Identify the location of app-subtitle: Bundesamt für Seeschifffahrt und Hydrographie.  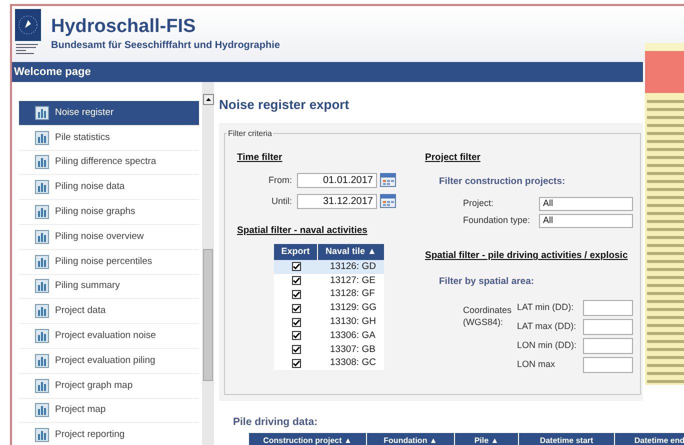
(165, 46).